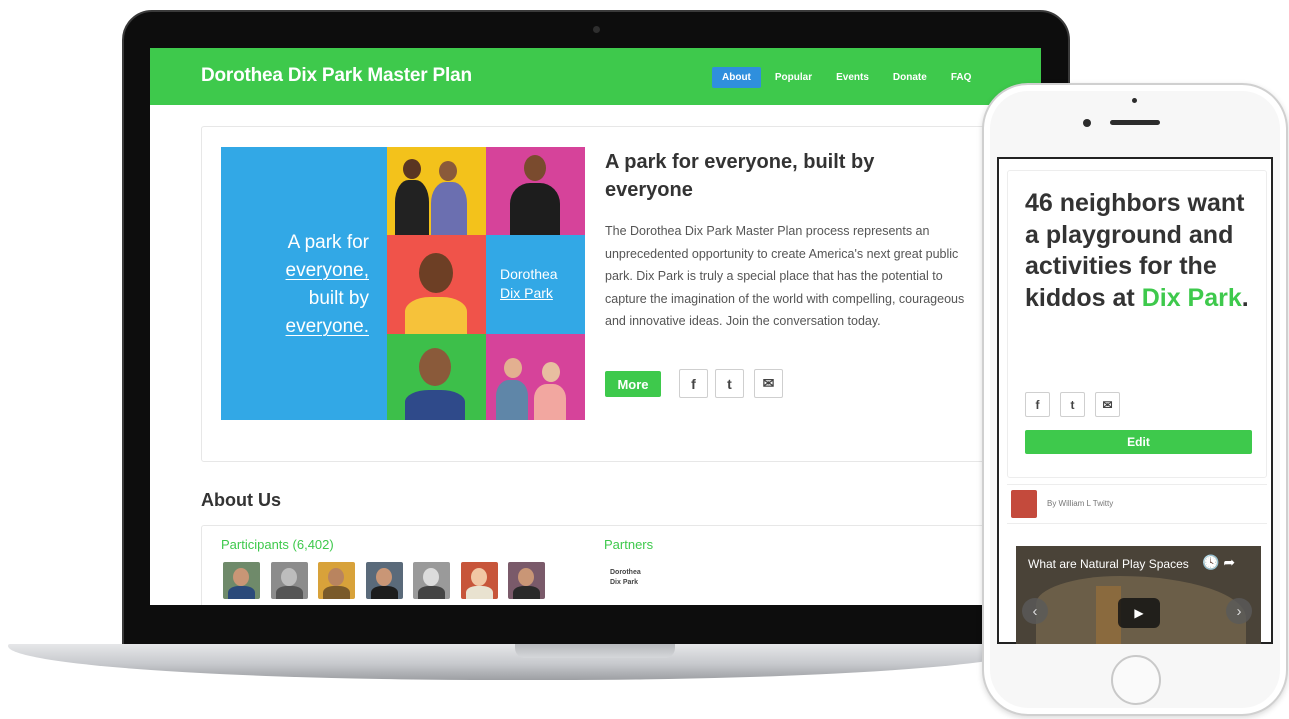  Describe the element at coordinates (625, 578) in the screenshot. I see `partner-logo: Dorothea Dix Park` at that location.